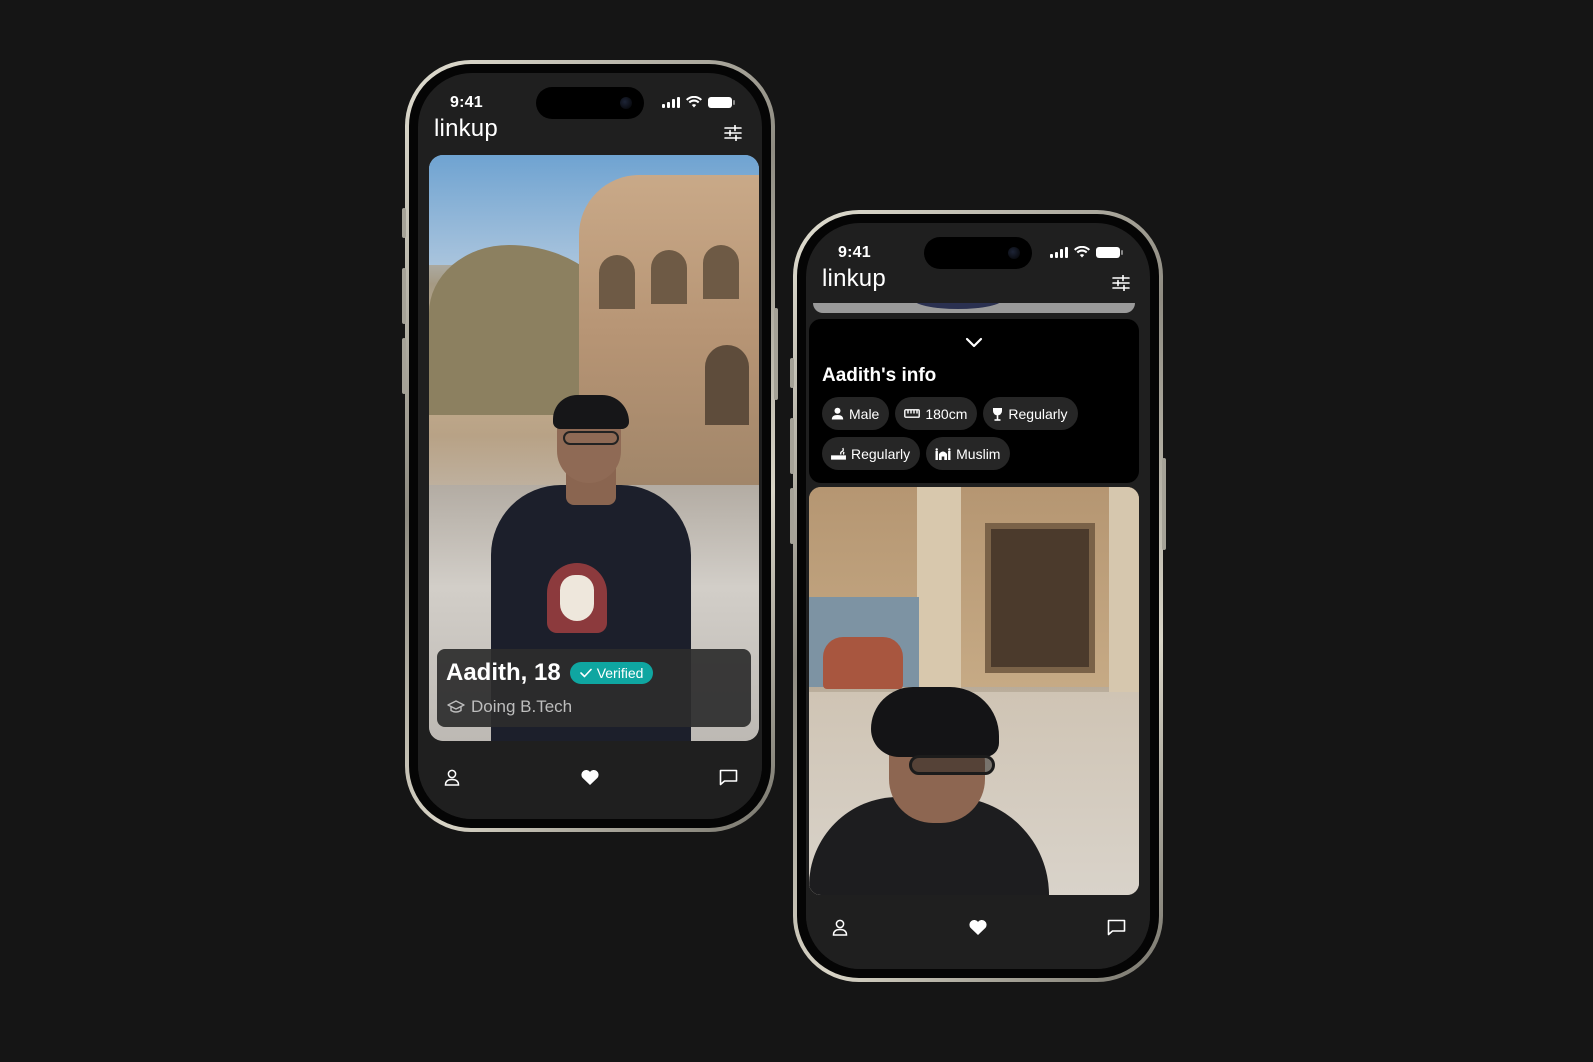 The image size is (1593, 1062). Describe the element at coordinates (585, 673) in the screenshot. I see `check-icon` at that location.